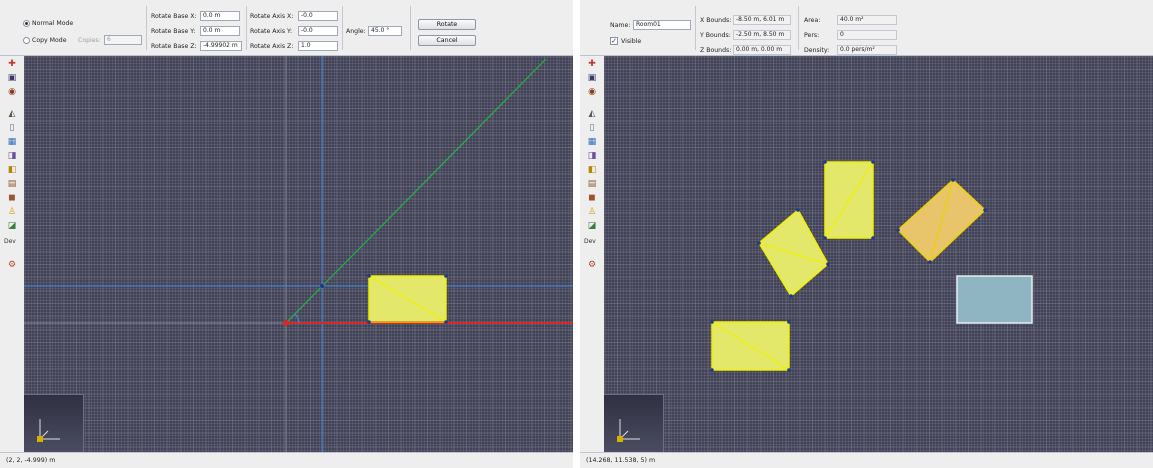 Image resolution: width=1153 pixels, height=468 pixels. I want to click on rotate-axis-x-field: -0.0, so click(318, 16).